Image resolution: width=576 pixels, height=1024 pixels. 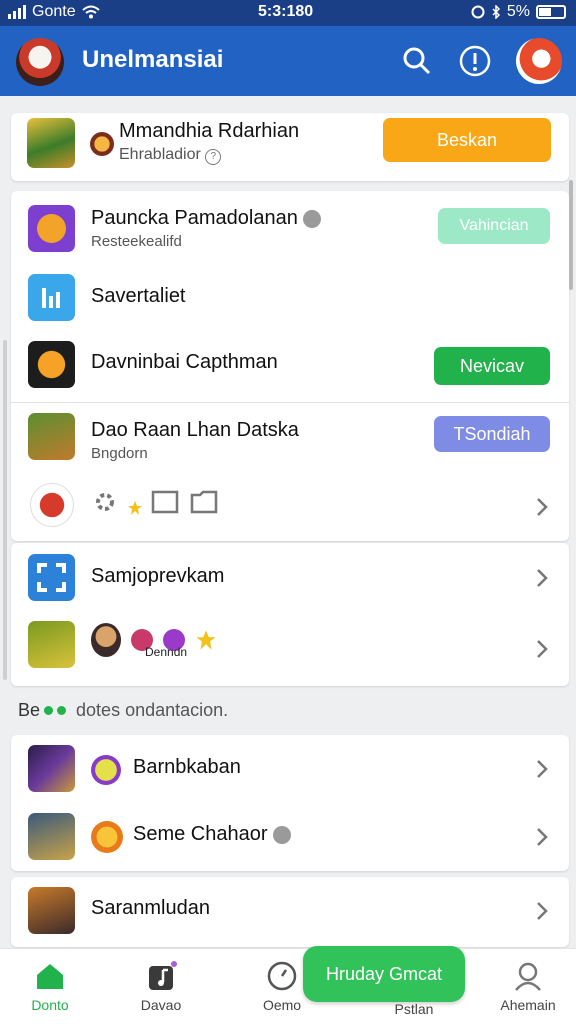 I want to click on section-prefix: Be, so click(x=29, y=710).